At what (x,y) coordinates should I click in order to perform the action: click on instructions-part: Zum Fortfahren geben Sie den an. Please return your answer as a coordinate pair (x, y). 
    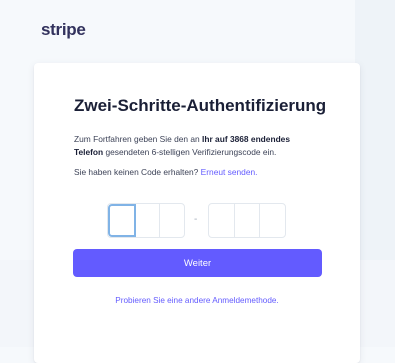
    Looking at the image, I should click on (138, 139).